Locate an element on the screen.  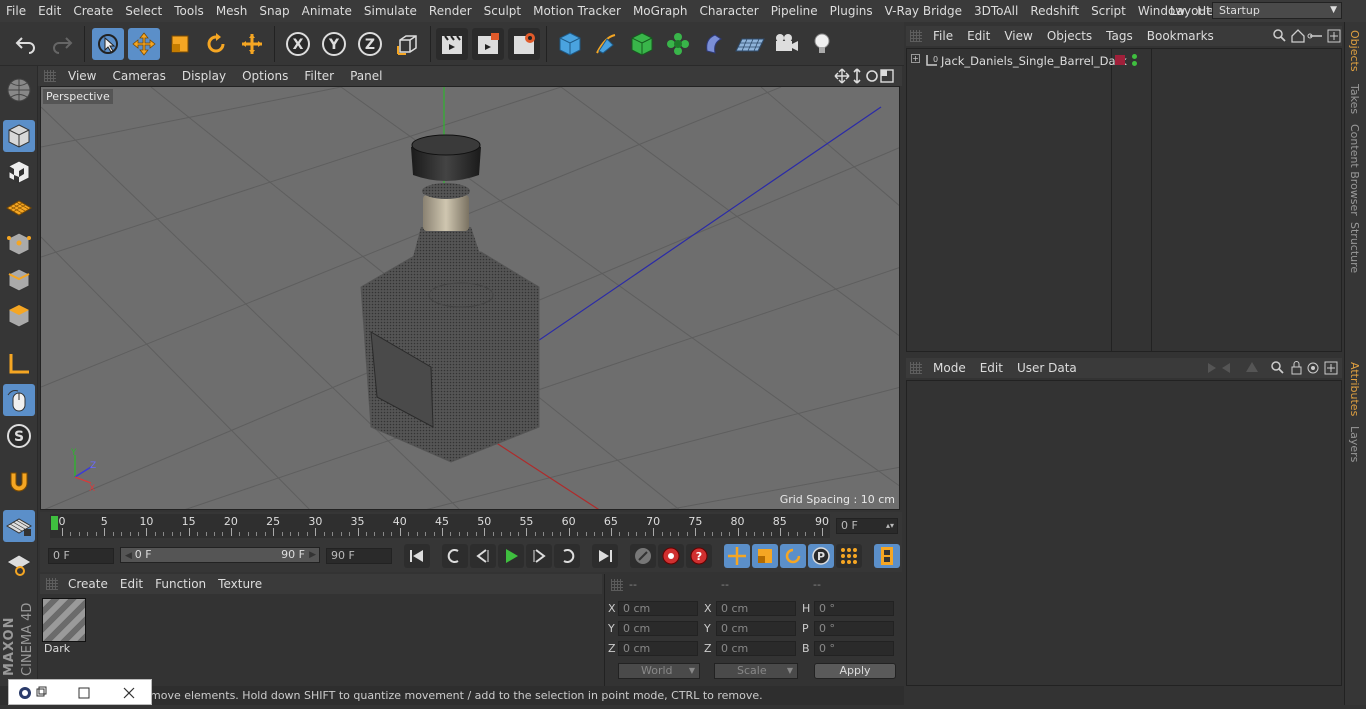
forward-arrow-icon is located at coordinates (1226, 368).